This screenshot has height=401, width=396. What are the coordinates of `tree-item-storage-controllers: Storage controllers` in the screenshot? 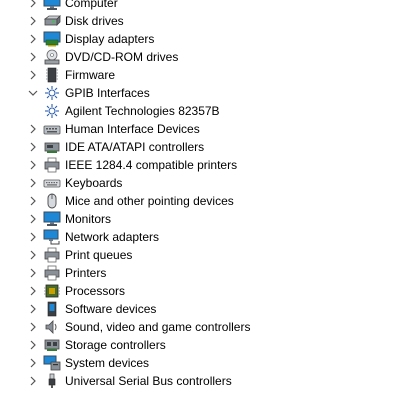 It's located at (198, 345).